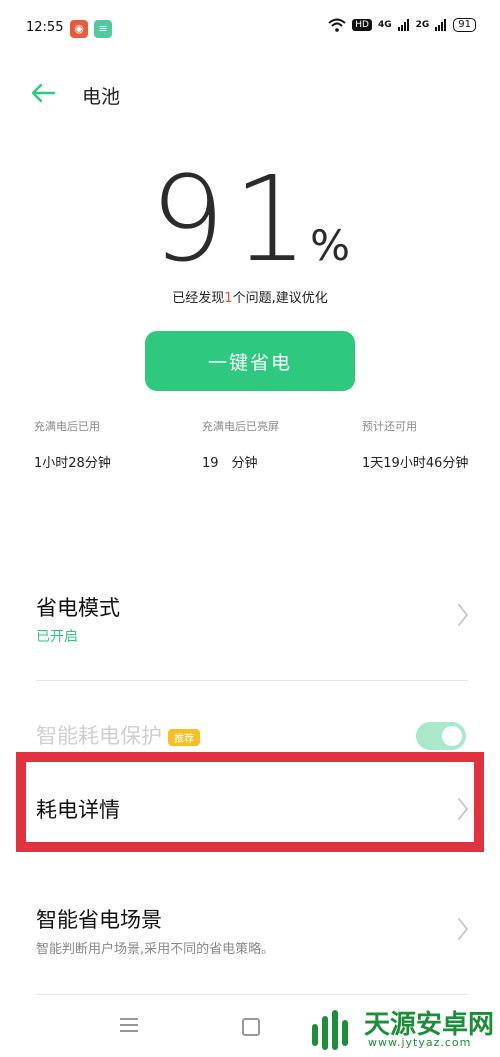 This screenshot has width=500, height=1057. I want to click on stat-value: 1天19小时46分钟, so click(415, 463).